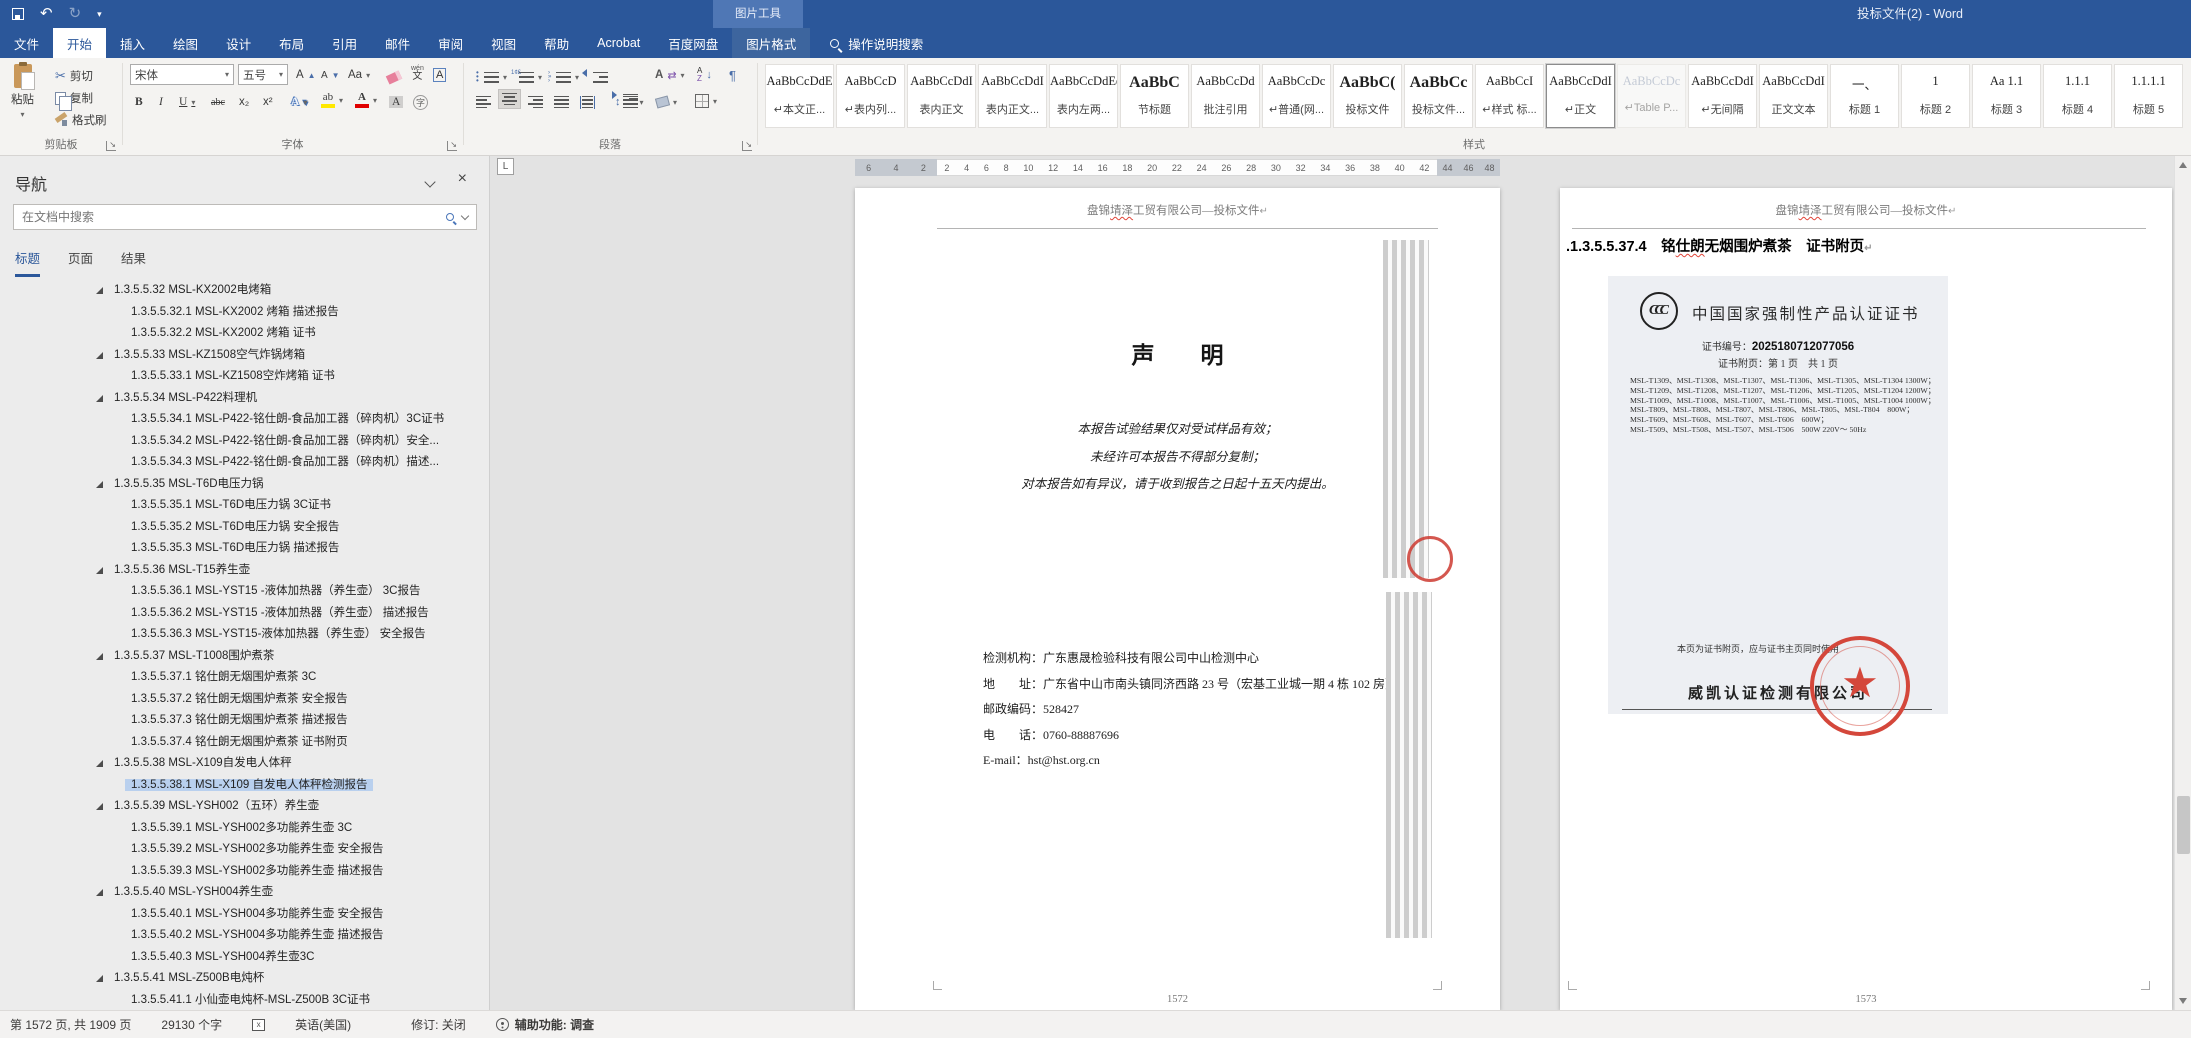  I want to click on scroll-down-icon, so click(2183, 1001).